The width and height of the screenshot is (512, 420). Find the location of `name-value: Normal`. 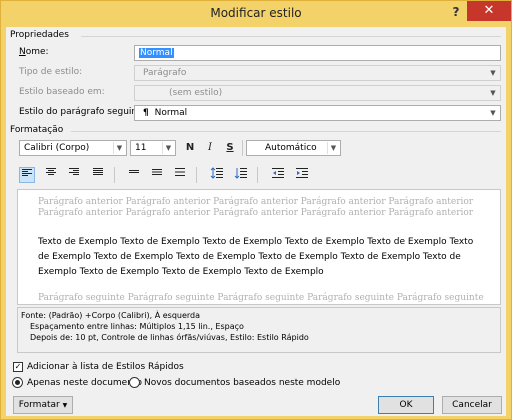

name-value: Normal is located at coordinates (156, 53).